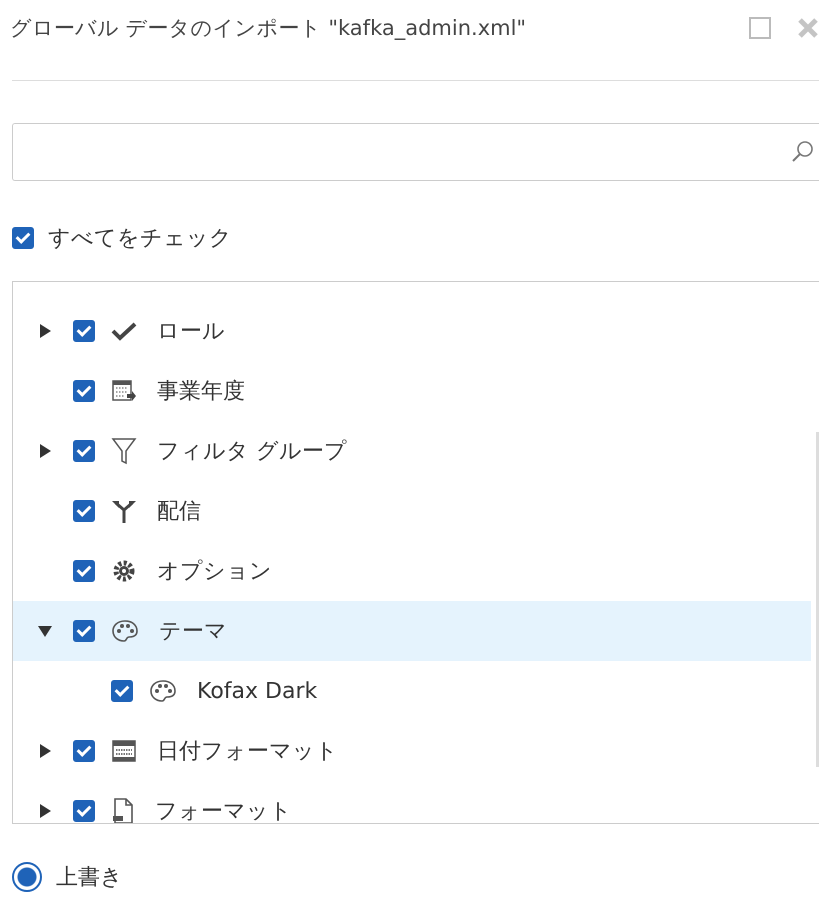 This screenshot has width=819, height=904. Describe the element at coordinates (201, 392) in the screenshot. I see `tree-item-label: 事業年度` at that location.